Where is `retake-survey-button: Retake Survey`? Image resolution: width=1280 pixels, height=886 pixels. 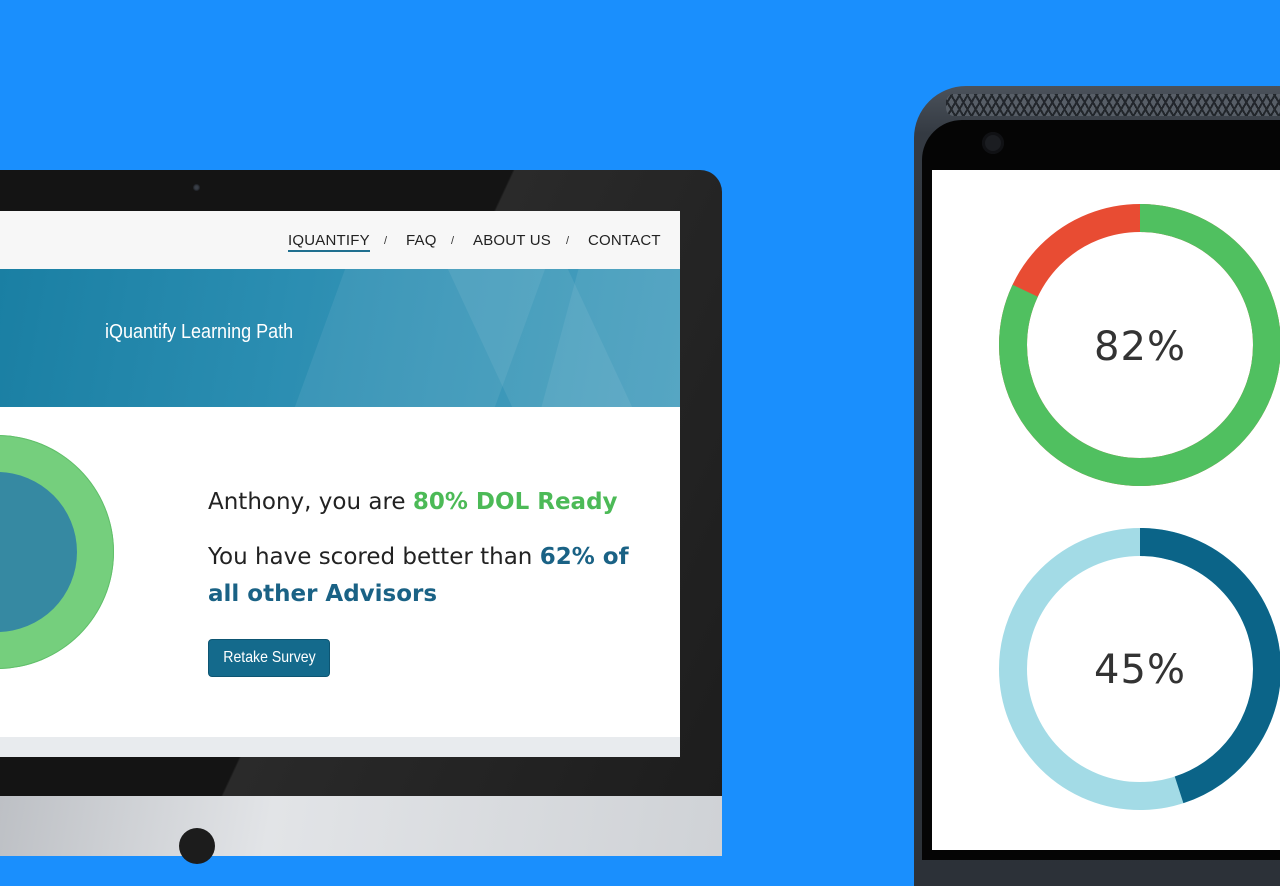
retake-survey-button: Retake Survey is located at coordinates (269, 658).